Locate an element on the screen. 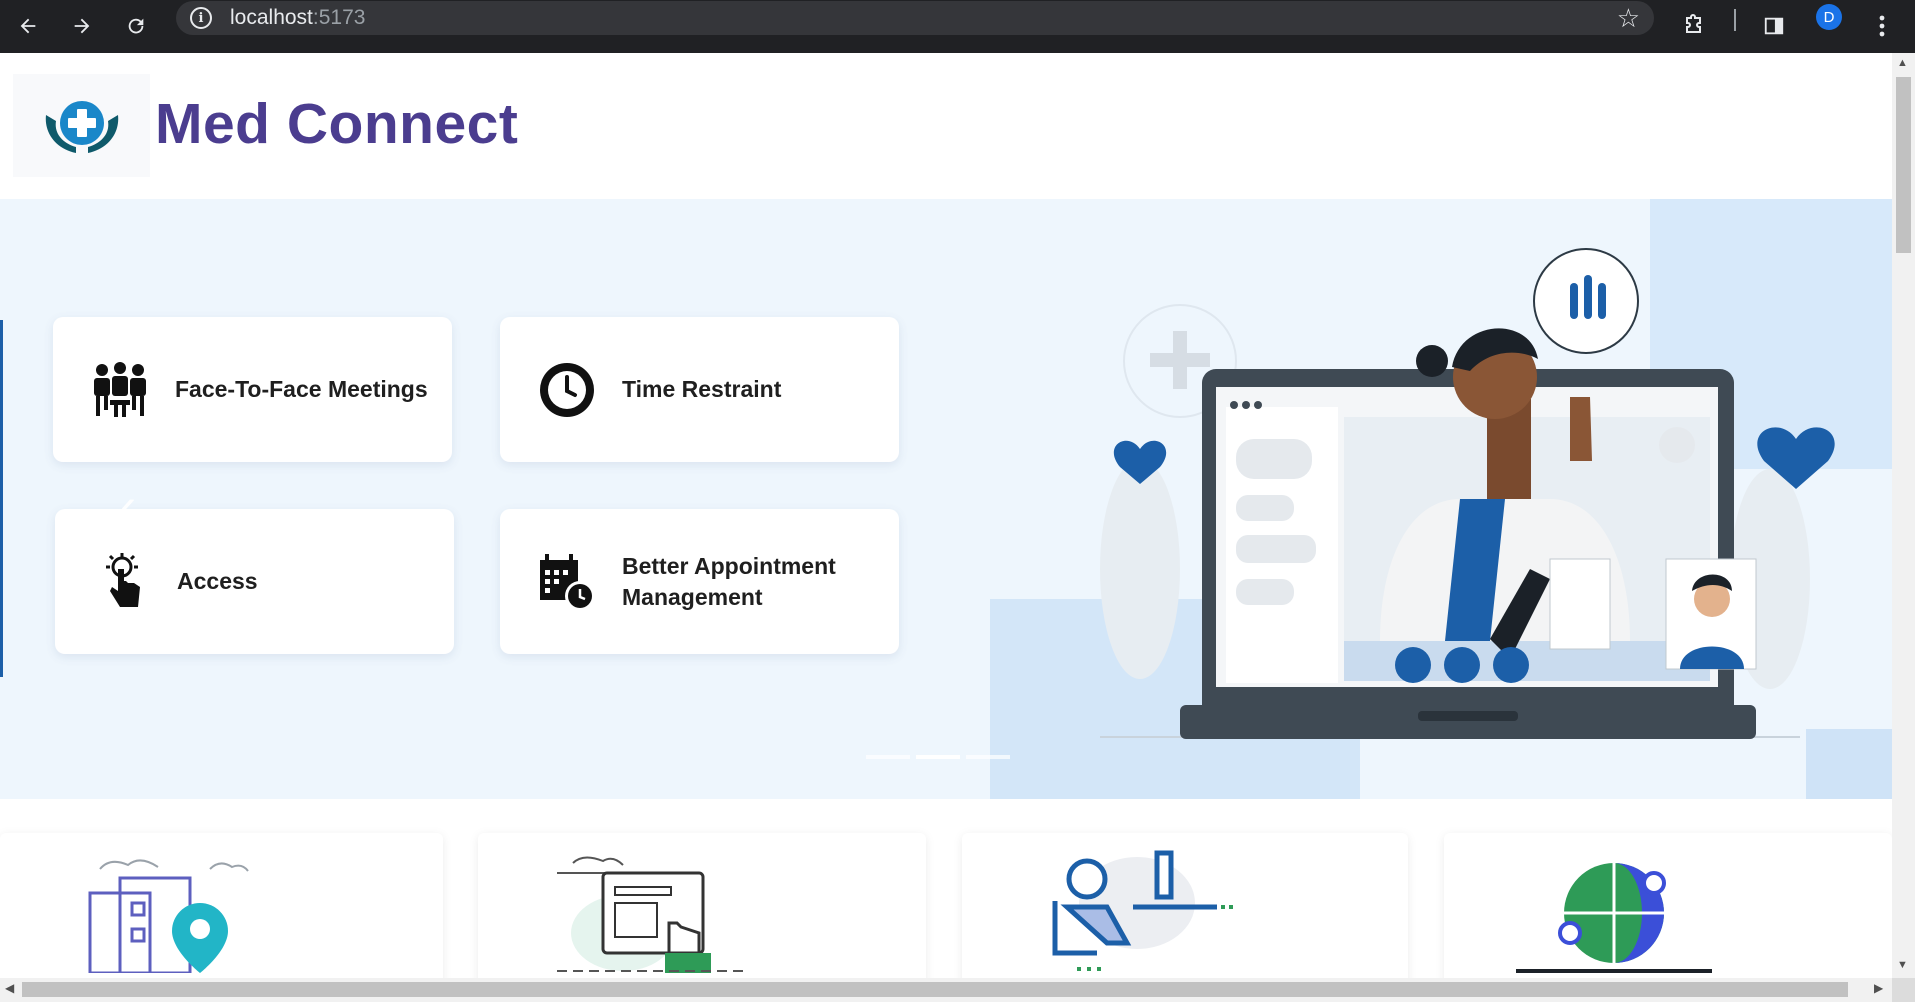  profile-avatar: D is located at coordinates (1829, 17).